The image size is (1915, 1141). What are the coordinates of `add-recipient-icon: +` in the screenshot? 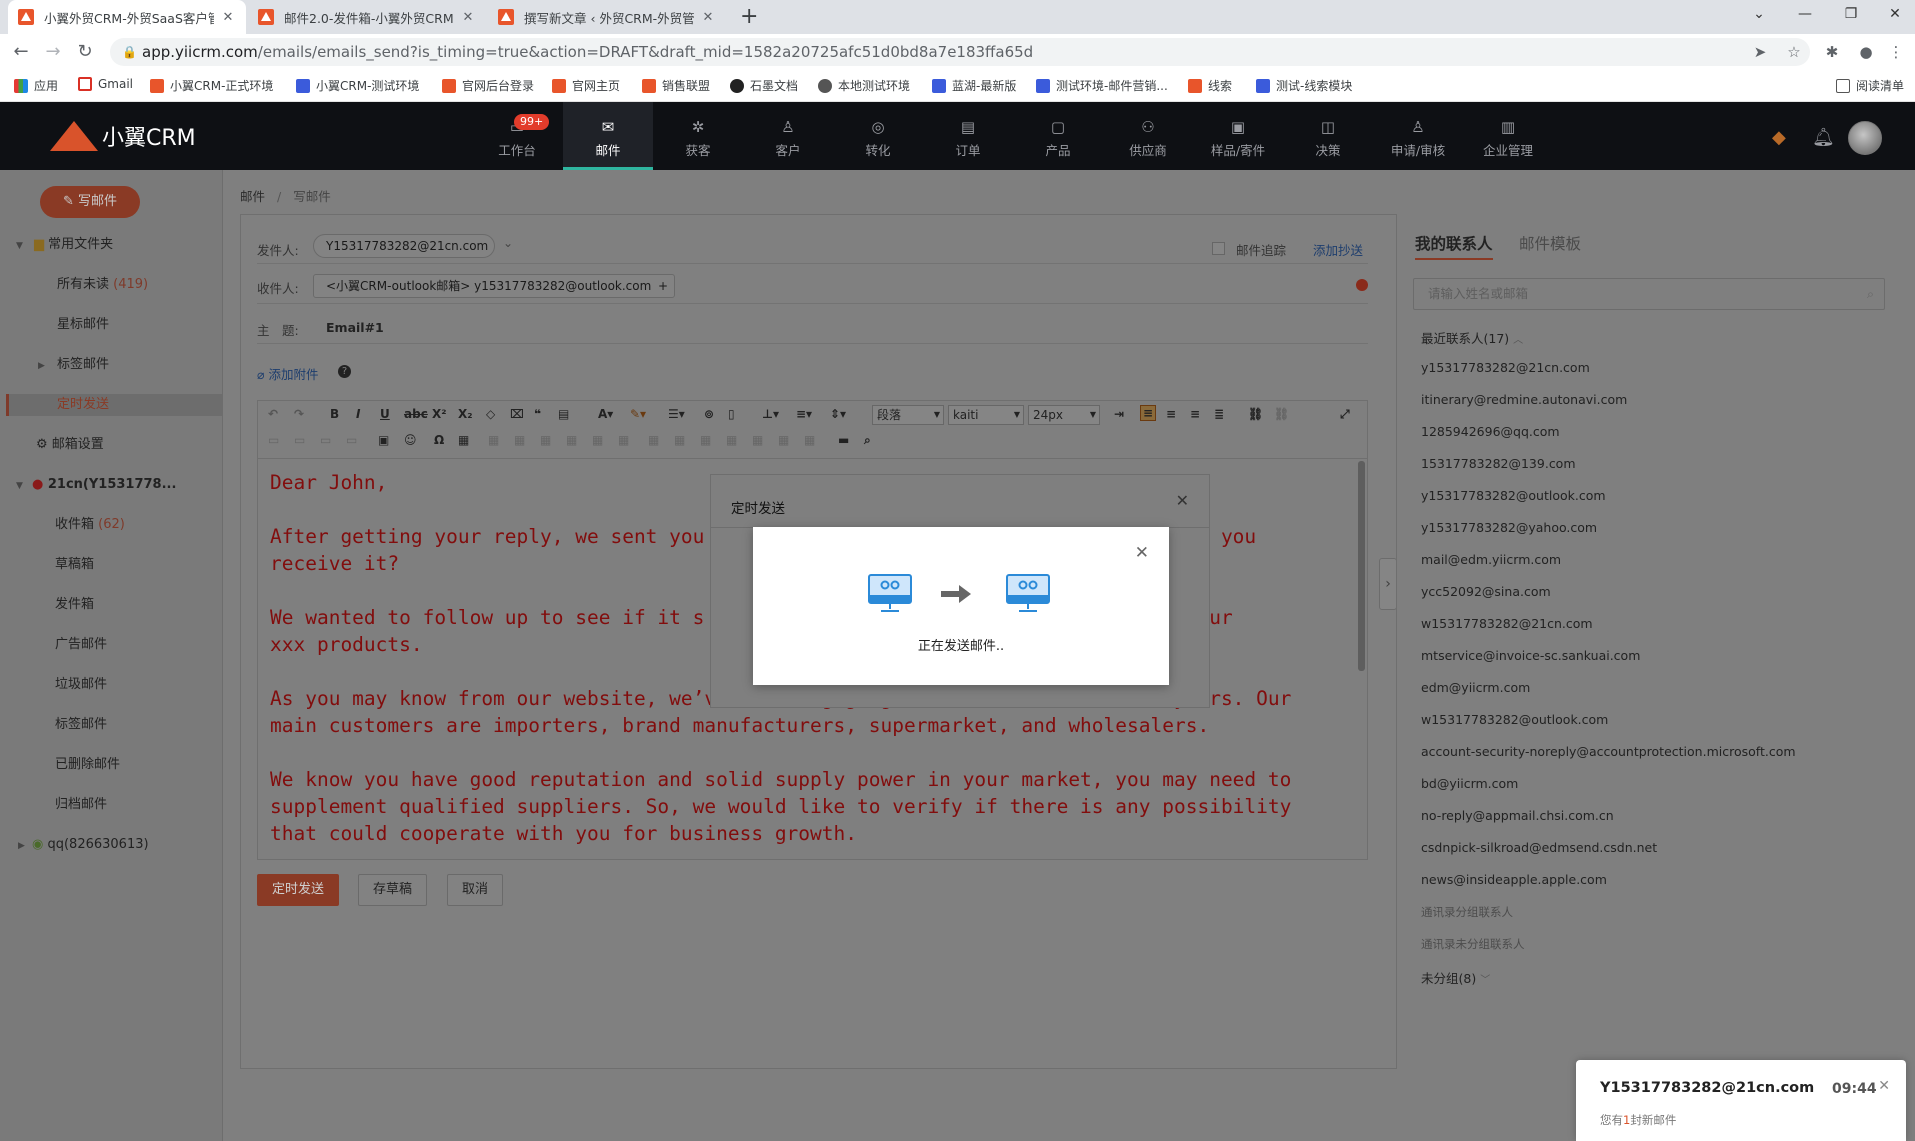 It's located at (663, 286).